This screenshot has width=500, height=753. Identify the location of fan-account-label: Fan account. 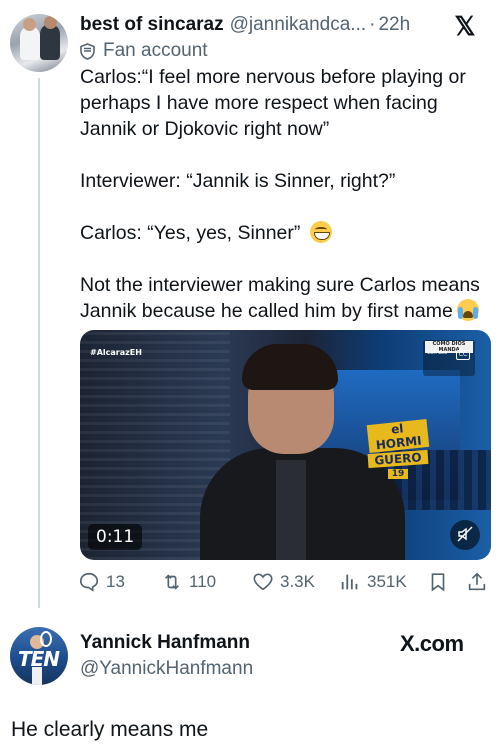
(144, 51).